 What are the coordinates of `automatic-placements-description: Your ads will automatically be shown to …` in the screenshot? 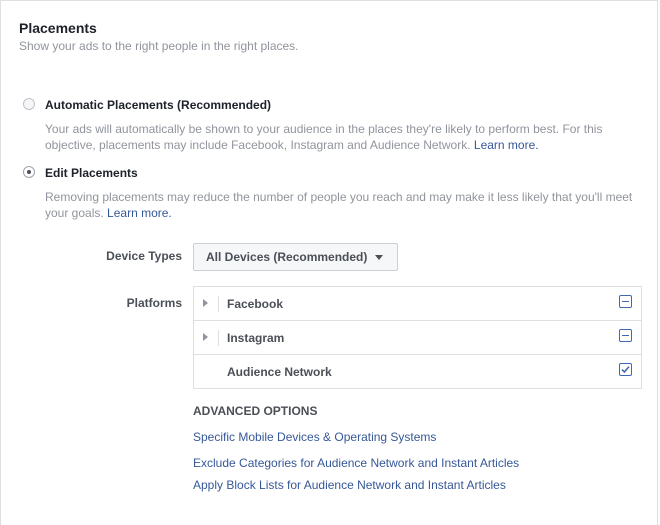 It's located at (345, 137).